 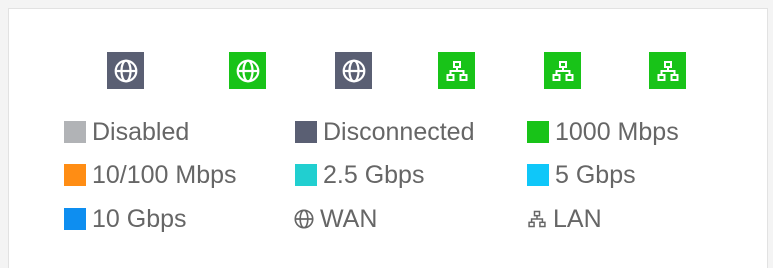 What do you see at coordinates (617, 132) in the screenshot?
I see `legend-1000mbps-label: 1000 Mbps` at bounding box center [617, 132].